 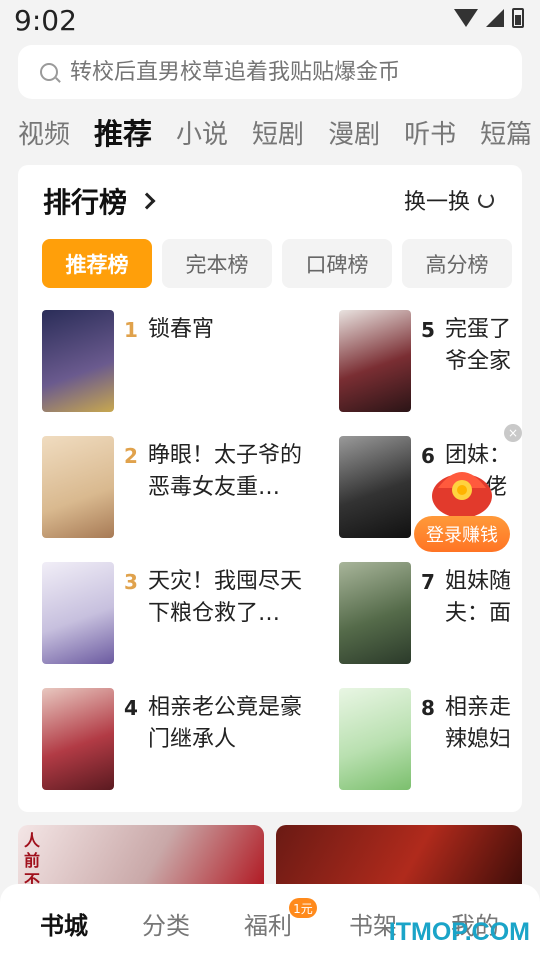 What do you see at coordinates (182, 361) in the screenshot?
I see `book-item: 1 锁春宵` at bounding box center [182, 361].